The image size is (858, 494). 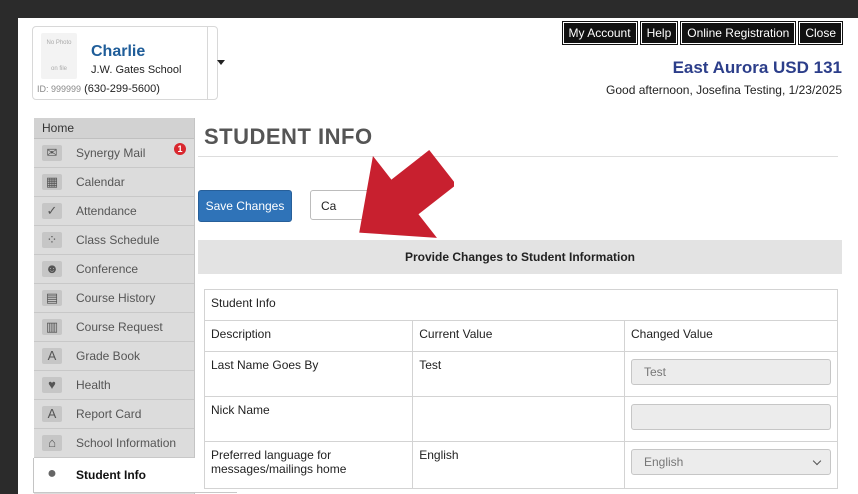 I want to click on class-schedule-icon: ⁘, so click(x=52, y=240).